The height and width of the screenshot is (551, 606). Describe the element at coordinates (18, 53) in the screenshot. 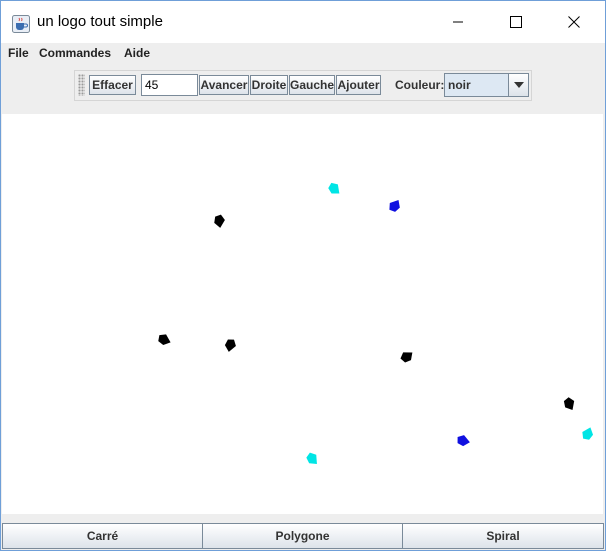

I see `menu-file: File` at that location.